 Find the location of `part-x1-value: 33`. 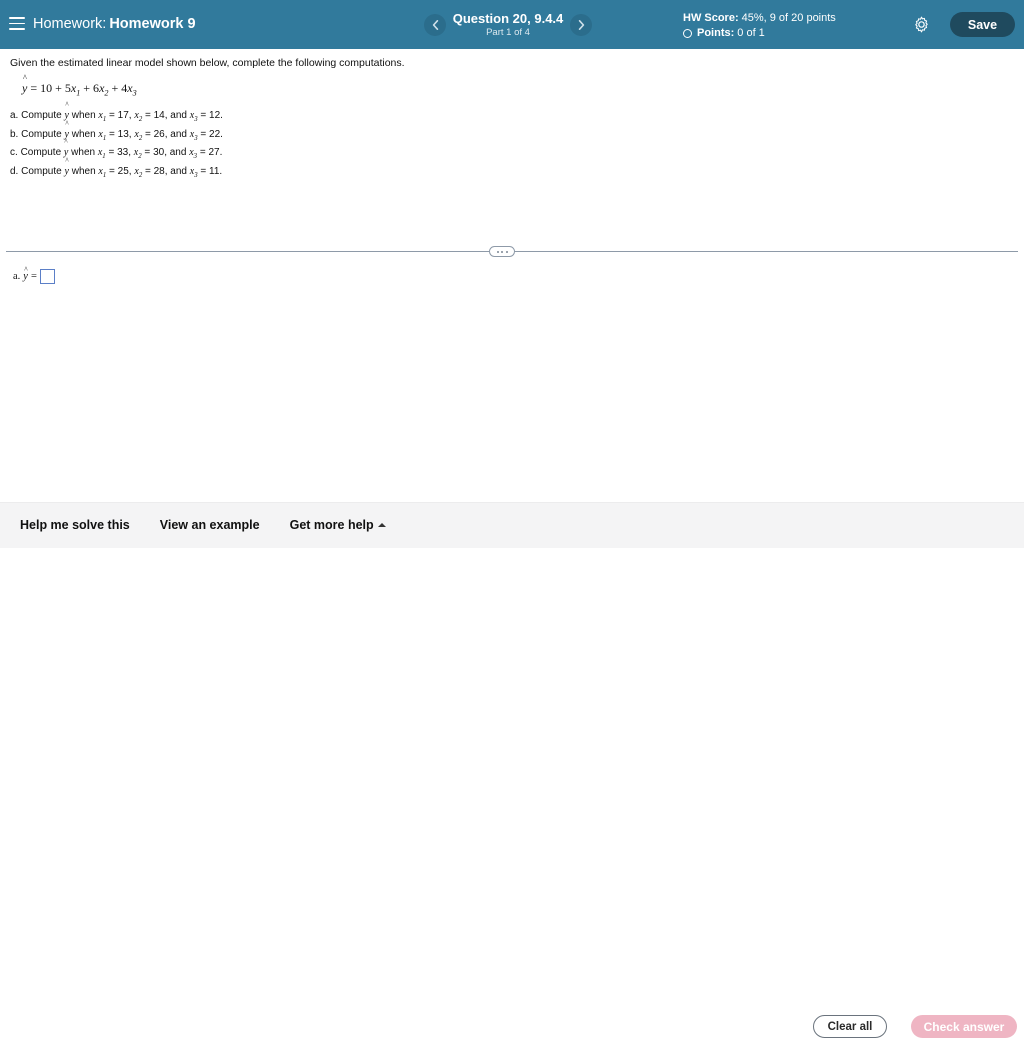

part-x1-value: 33 is located at coordinates (123, 152).